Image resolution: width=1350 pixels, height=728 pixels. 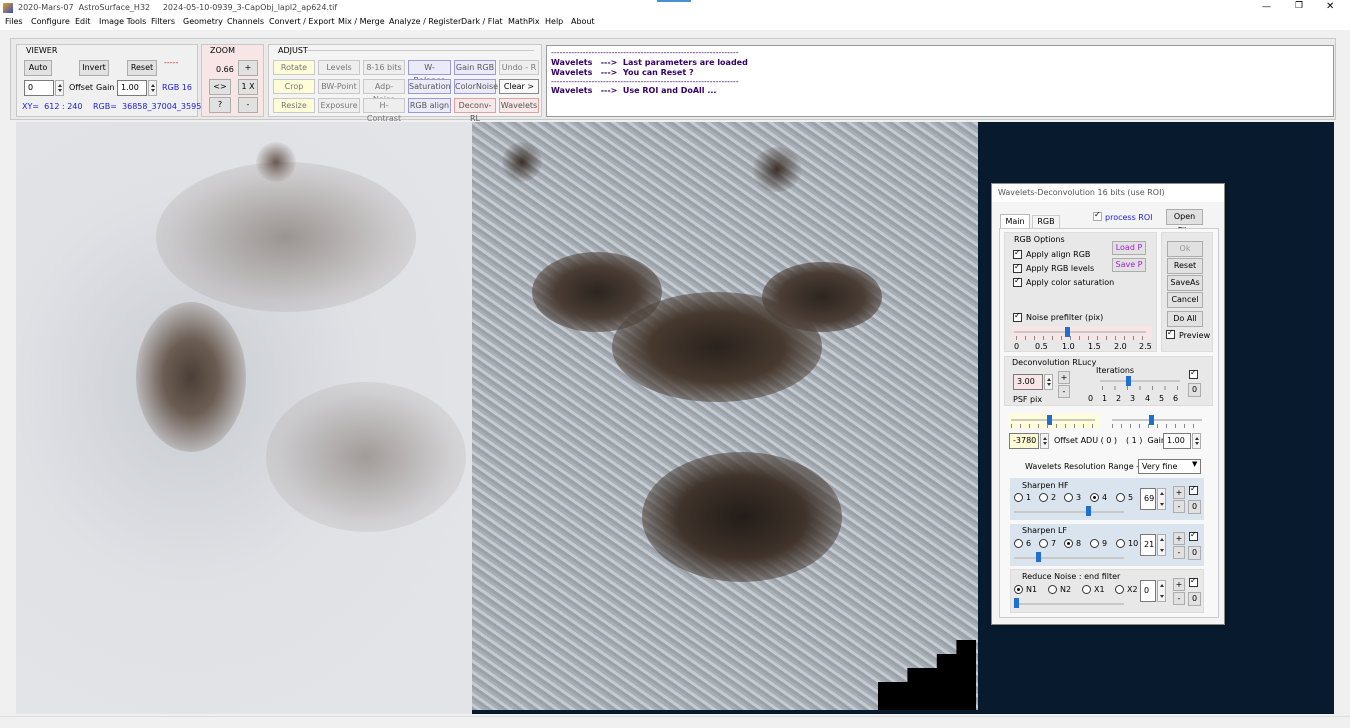 I want to click on zoom-fit-button: <>, so click(x=220, y=87).